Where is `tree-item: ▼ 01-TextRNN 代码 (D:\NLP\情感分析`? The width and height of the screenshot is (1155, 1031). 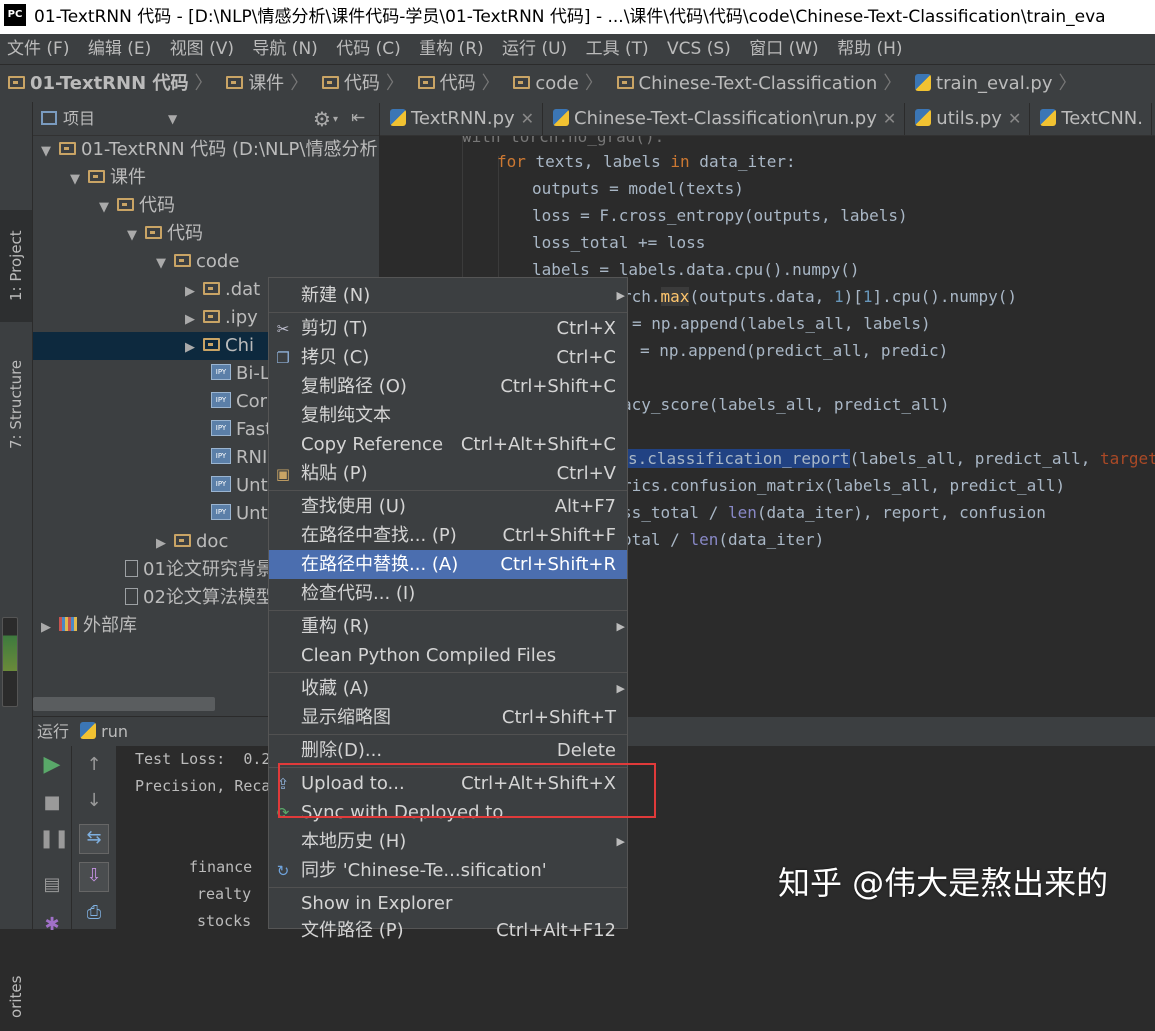 tree-item: ▼ 01-TextRNN 代码 (D:\NLP\情感分析 is located at coordinates (206, 150).